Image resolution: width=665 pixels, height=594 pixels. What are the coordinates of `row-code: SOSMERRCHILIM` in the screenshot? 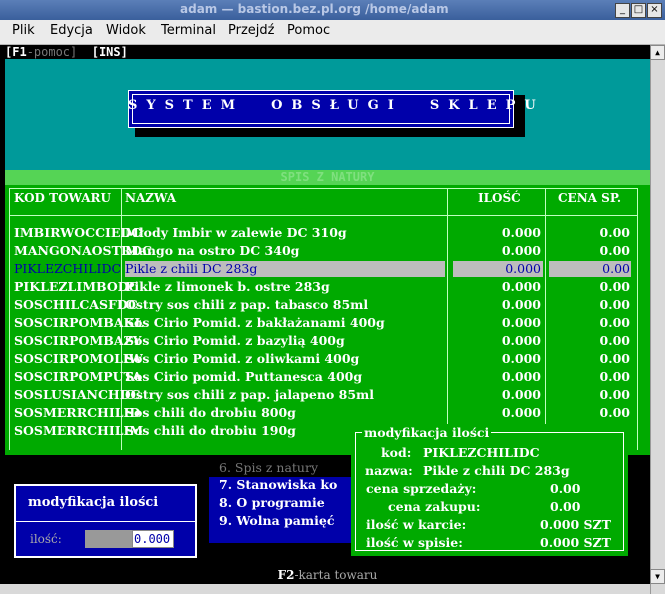 It's located at (79, 430).